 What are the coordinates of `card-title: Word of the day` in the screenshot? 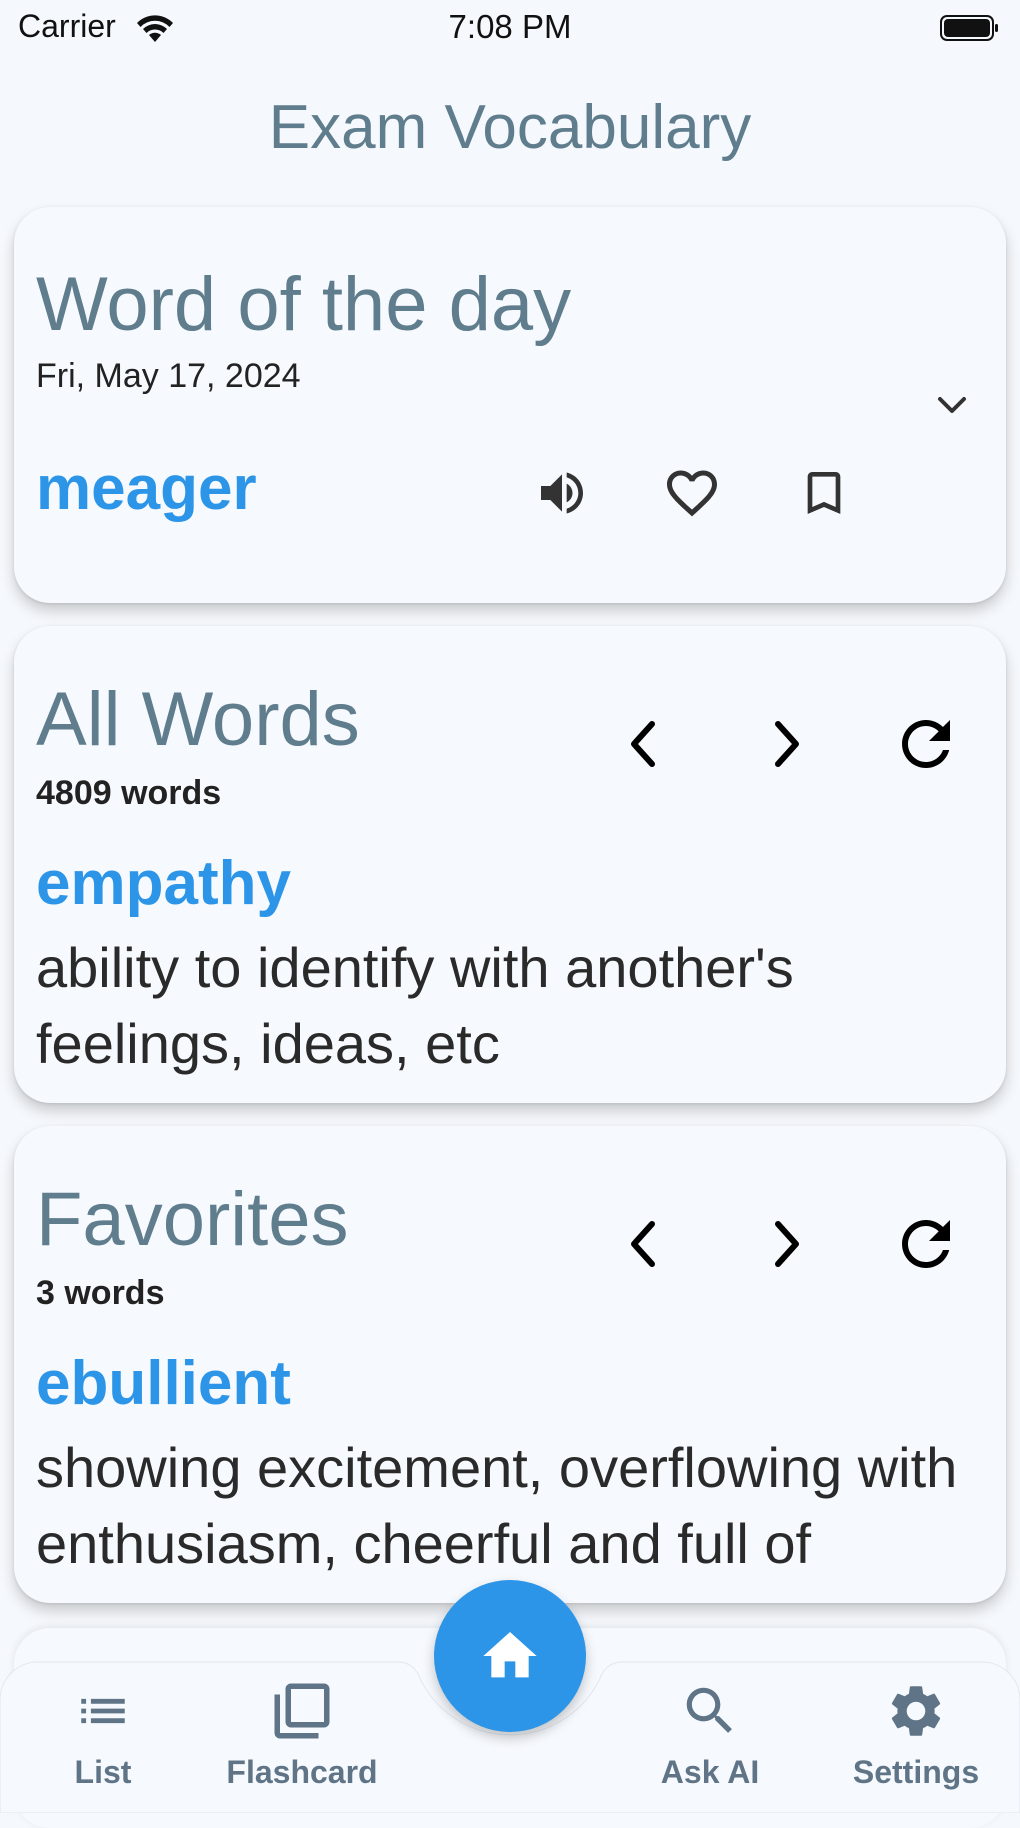 It's located at (304, 304).